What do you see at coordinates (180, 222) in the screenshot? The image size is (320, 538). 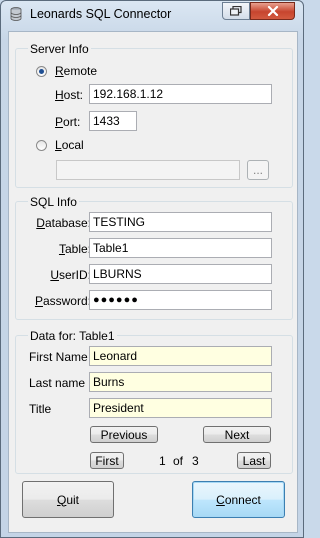 I see `database-input: TESTING` at bounding box center [180, 222].